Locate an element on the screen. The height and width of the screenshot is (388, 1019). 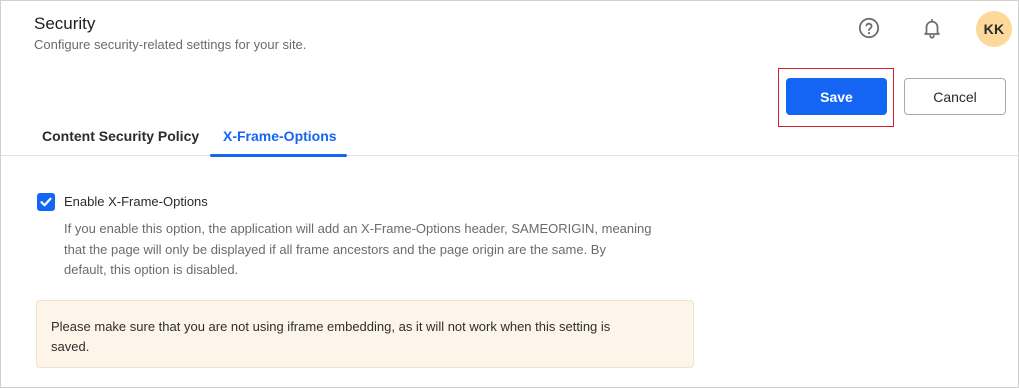
cancel-button: Cancel is located at coordinates (955, 96).